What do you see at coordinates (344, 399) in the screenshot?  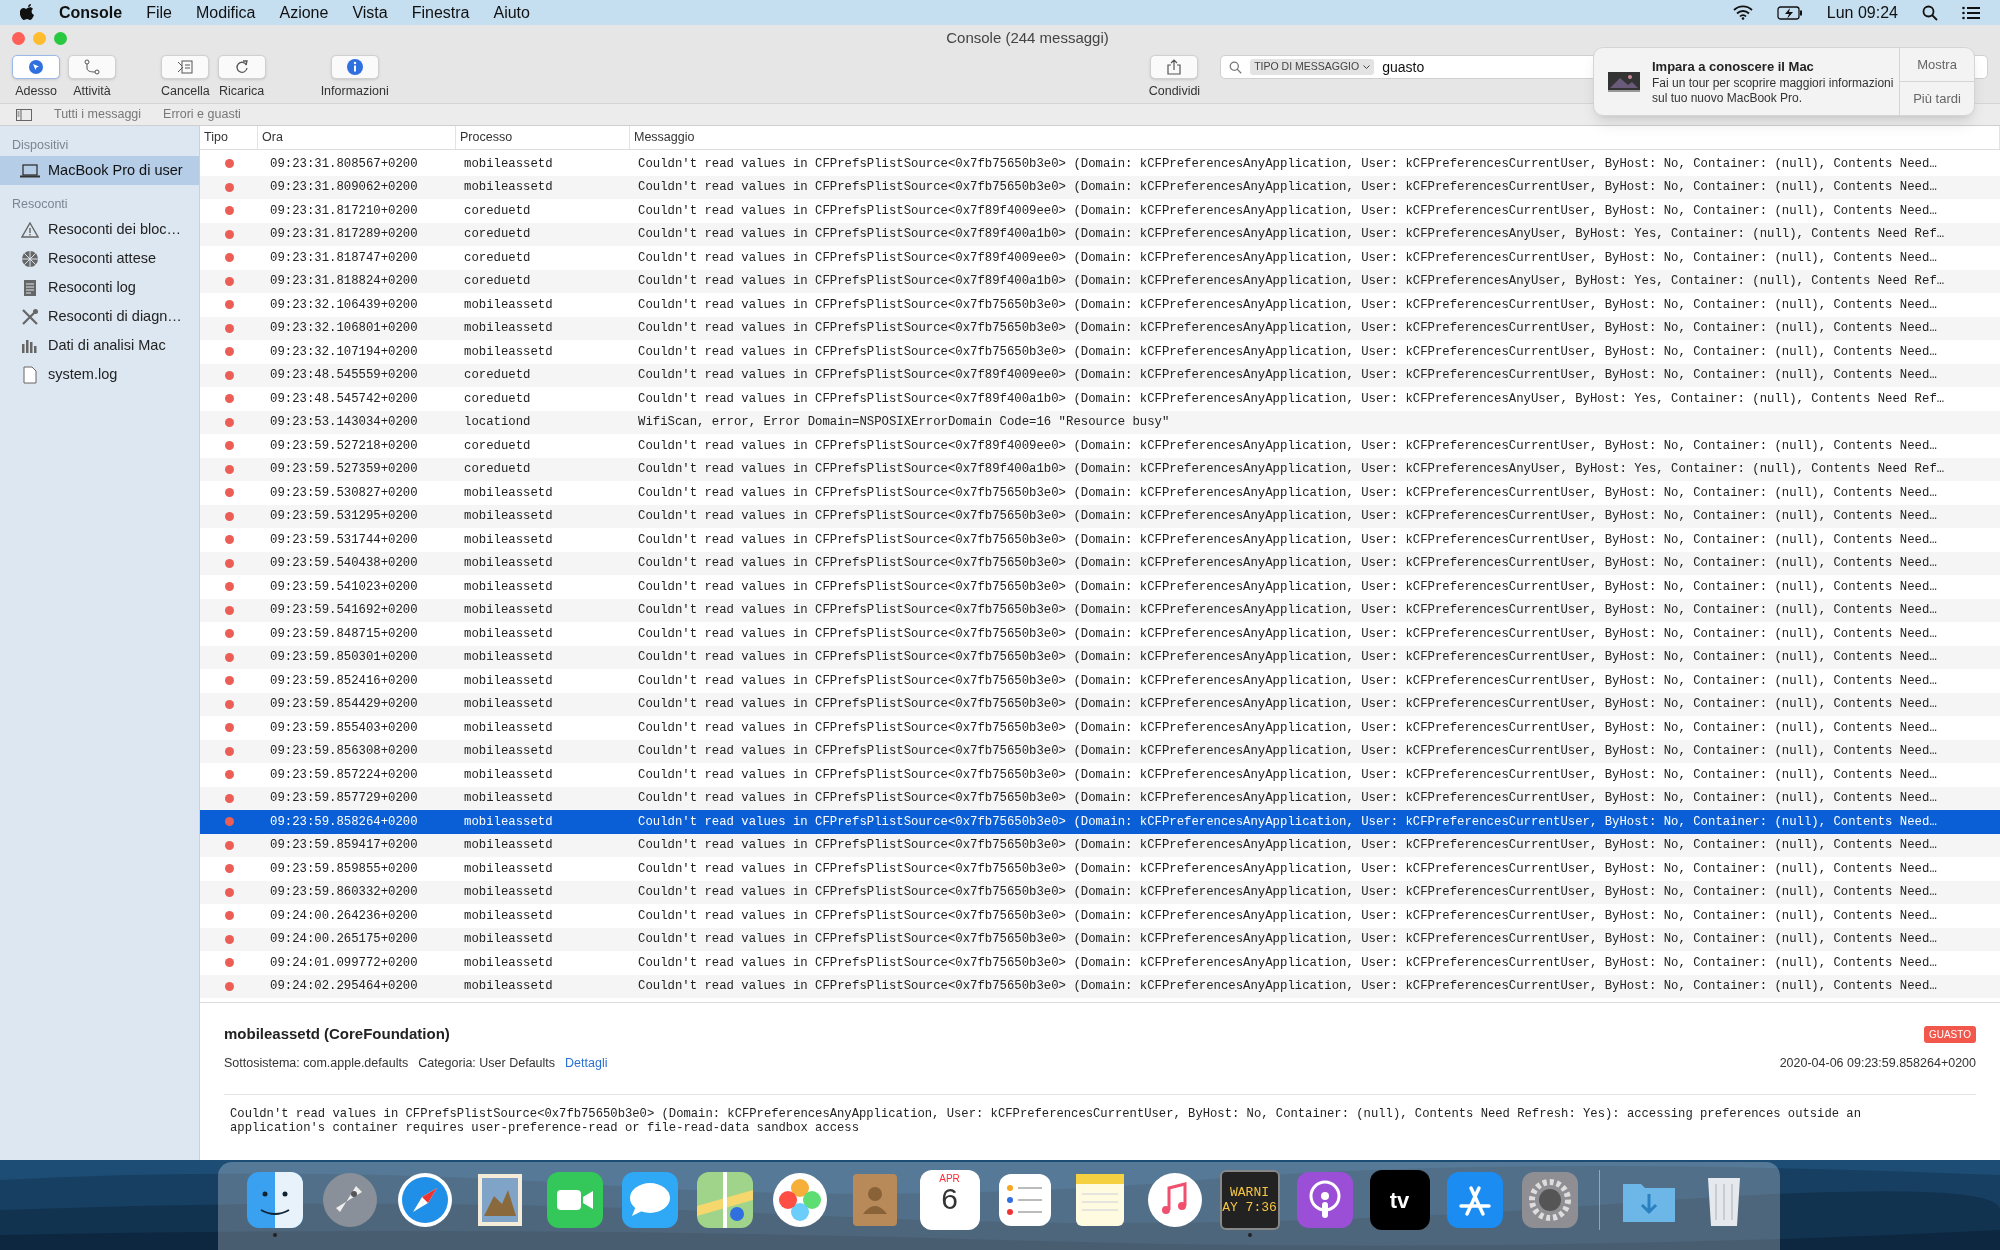 I see `time-cell-text: 09:23:48.545742+0200` at bounding box center [344, 399].